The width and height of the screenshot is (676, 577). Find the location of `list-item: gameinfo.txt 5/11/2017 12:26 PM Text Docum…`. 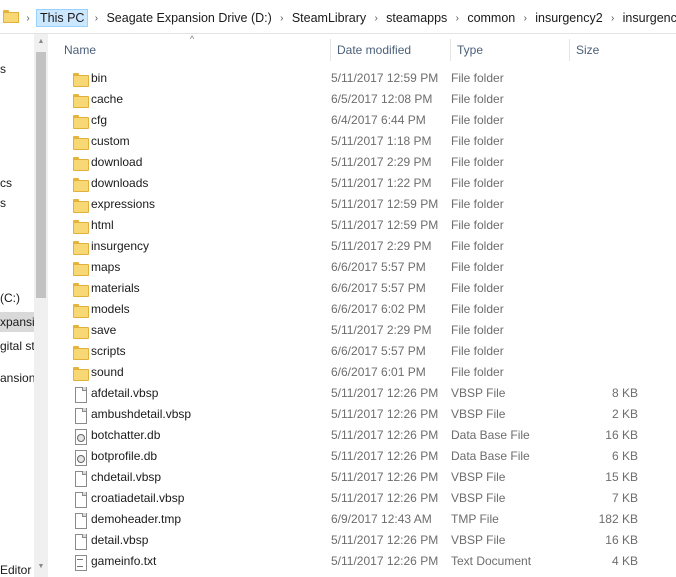

list-item: gameinfo.txt 5/11/2017 12:26 PM Text Docum… is located at coordinates (362, 561).